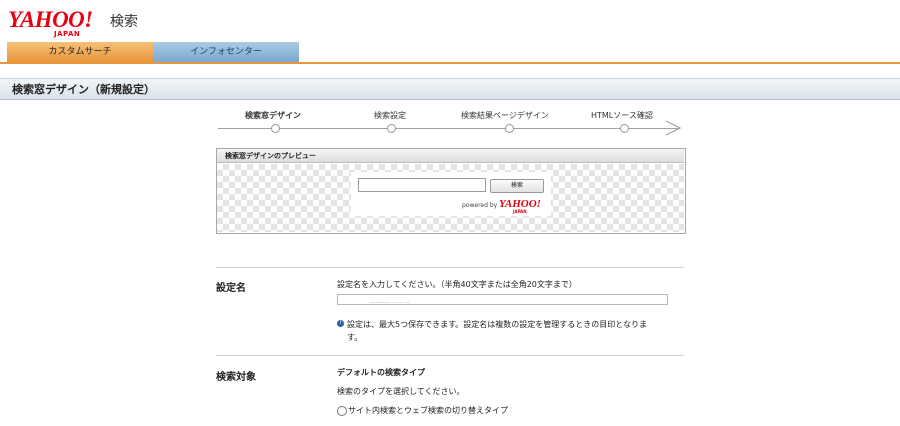 The width and height of the screenshot is (900, 426). What do you see at coordinates (673, 128) in the screenshot?
I see `step-arrow-icon` at bounding box center [673, 128].